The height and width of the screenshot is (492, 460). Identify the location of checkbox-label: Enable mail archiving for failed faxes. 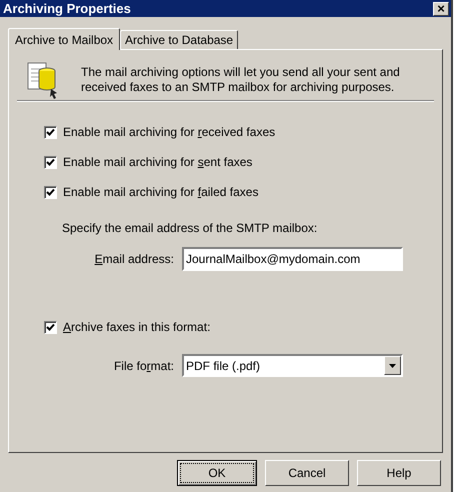
(160, 192).